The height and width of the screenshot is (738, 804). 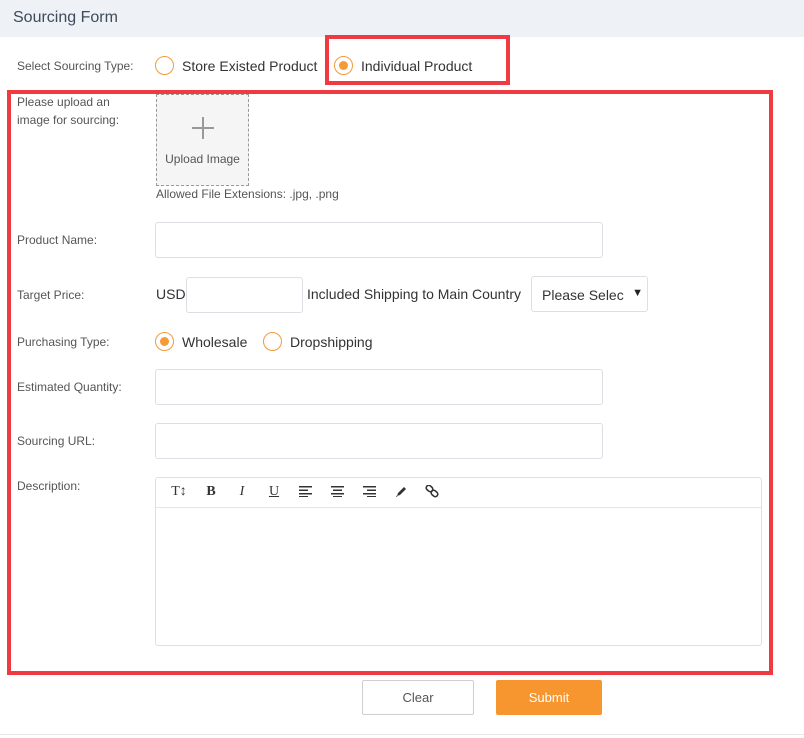 I want to click on upload-image-button: Upload Image, so click(x=202, y=140).